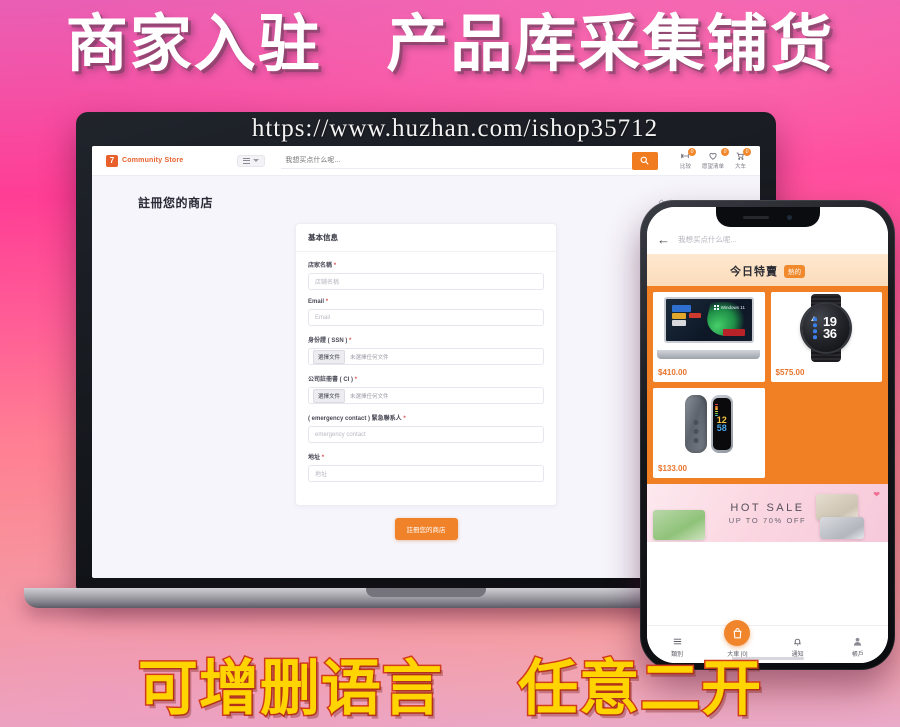 This screenshot has width=900, height=727. Describe the element at coordinates (685, 167) in the screenshot. I see `compare-label: 比较` at that location.